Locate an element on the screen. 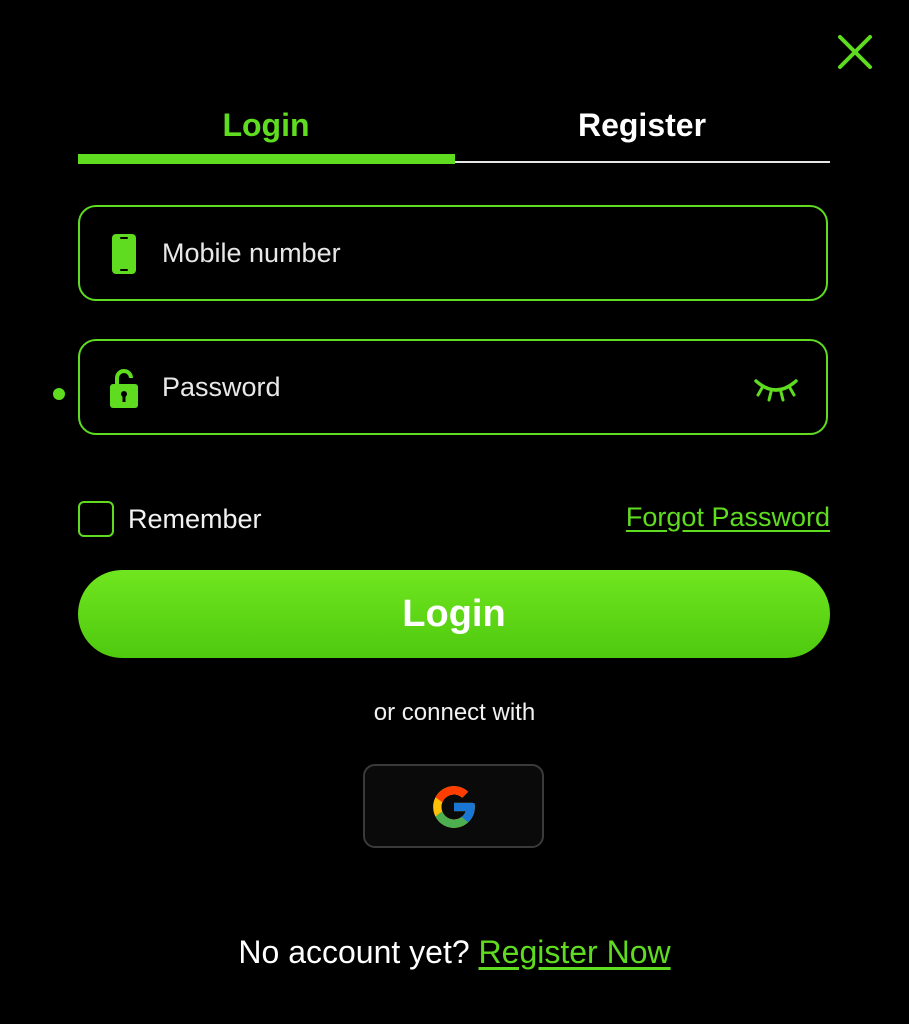  social-connect-label: or connect with is located at coordinates (454, 712).